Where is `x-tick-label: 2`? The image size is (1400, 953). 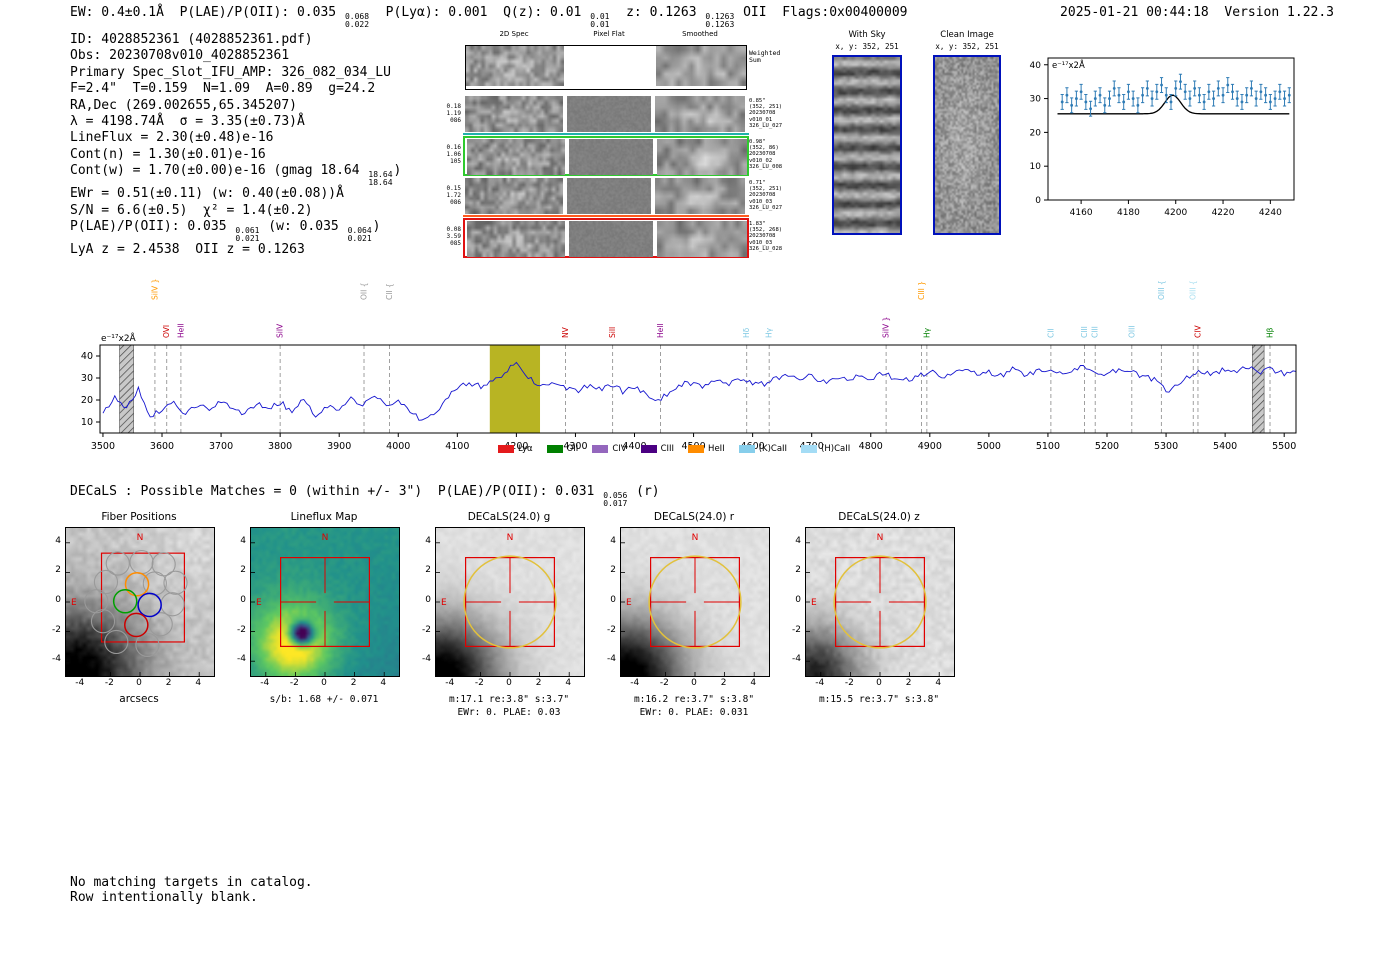
x-tick-label: 2 is located at coordinates (353, 683).